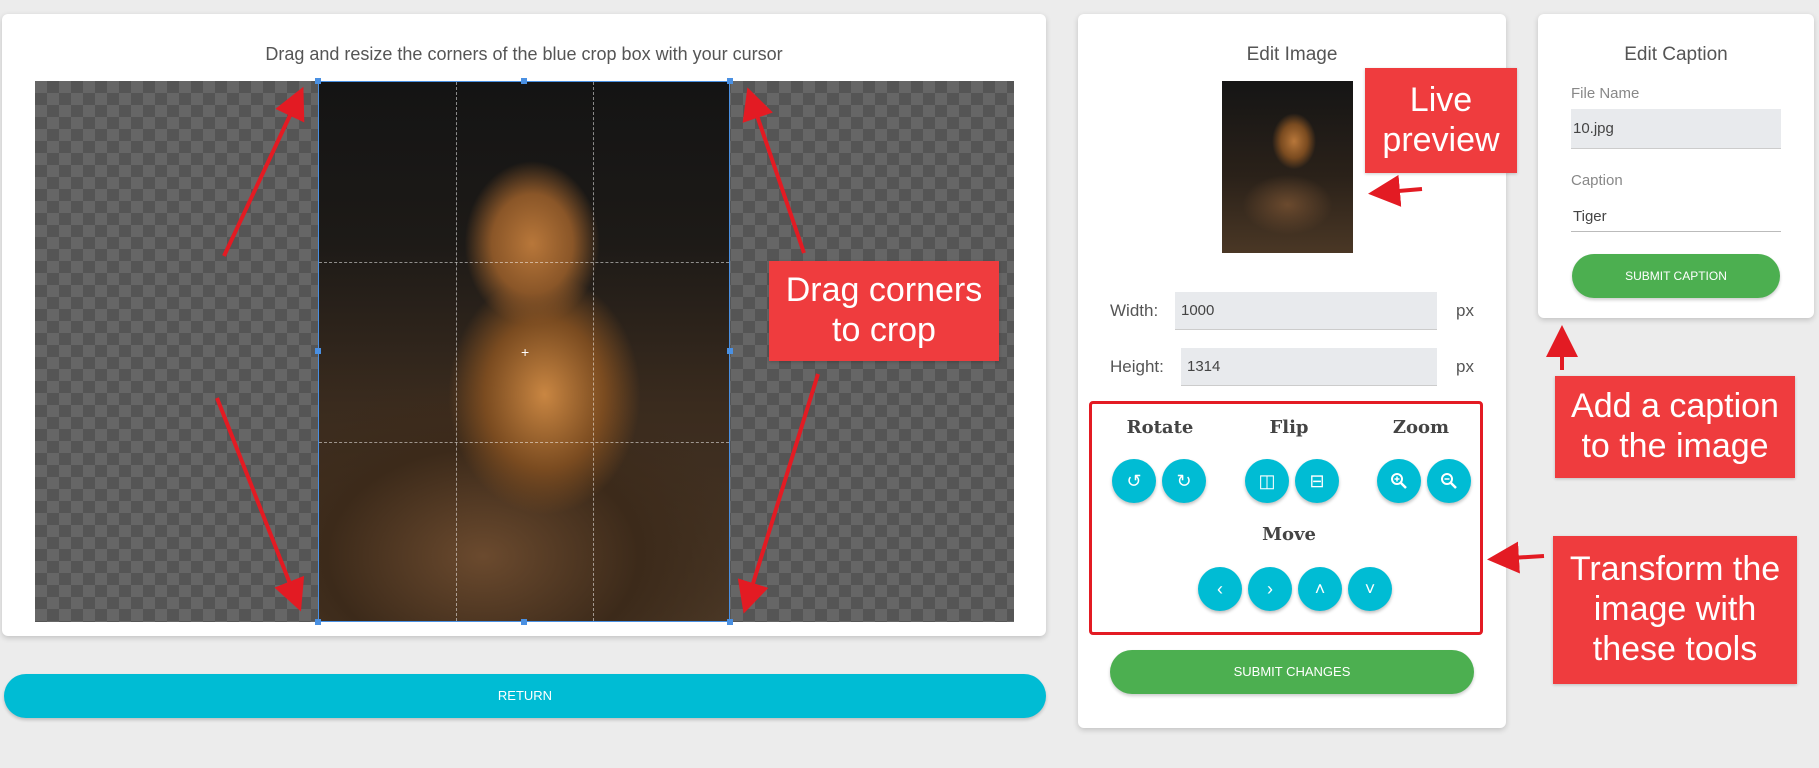 This screenshot has width=1819, height=768. I want to click on height-input: 1314, so click(1309, 367).